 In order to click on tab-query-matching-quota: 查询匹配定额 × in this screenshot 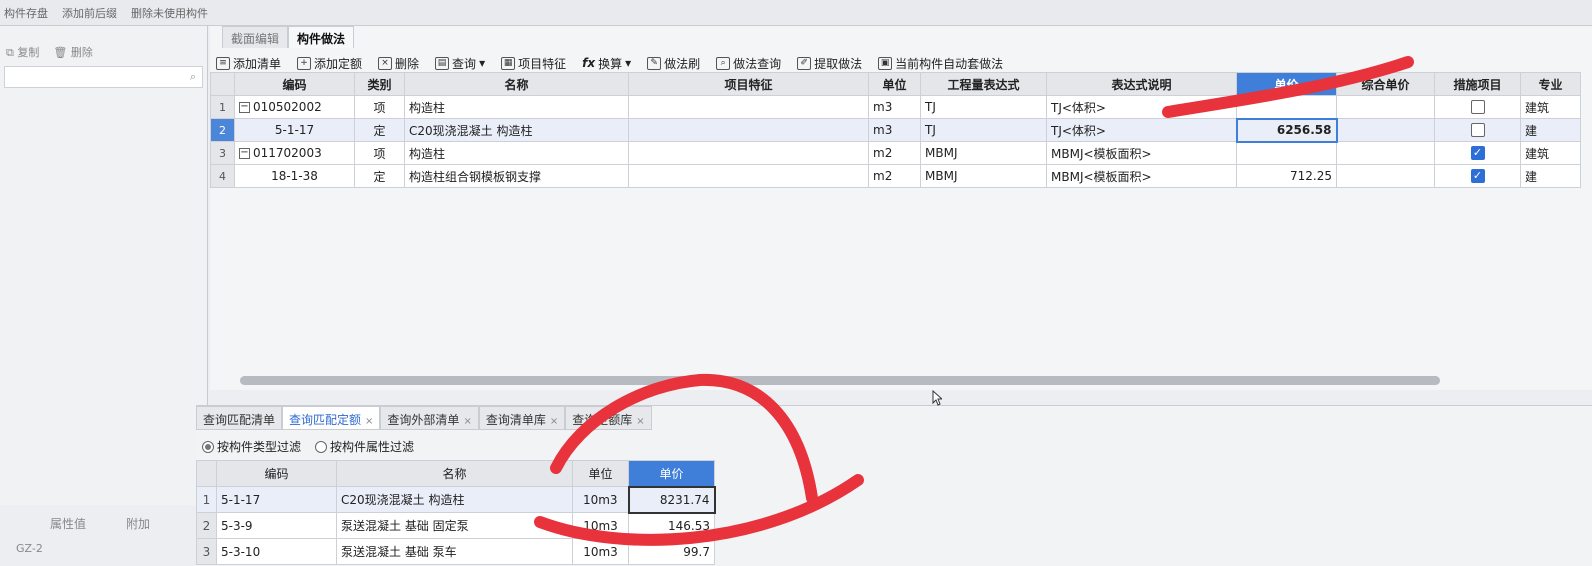, I will do `click(331, 418)`.